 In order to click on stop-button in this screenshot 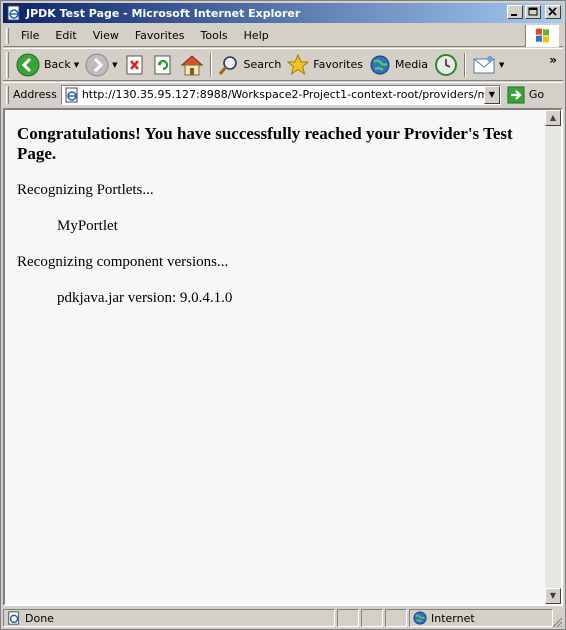, I will do `click(135, 65)`.